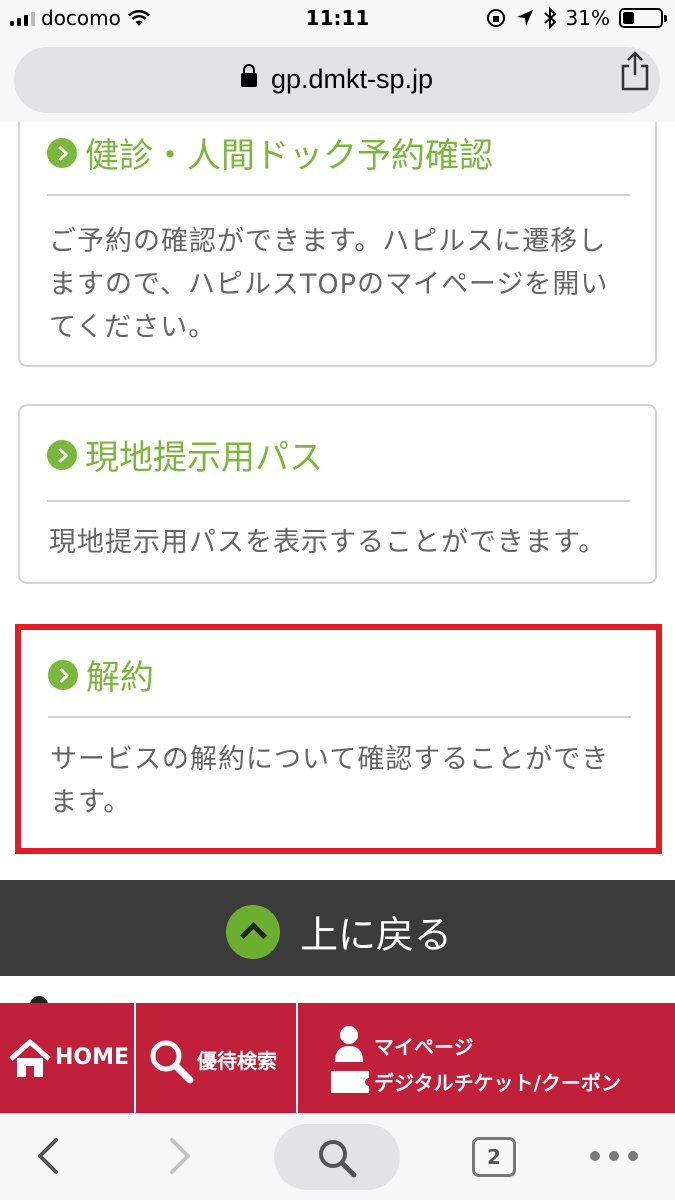 Image resolution: width=675 pixels, height=1200 pixels. I want to click on browser-address-area: gp.dmkt-sp.jp, so click(337, 80).